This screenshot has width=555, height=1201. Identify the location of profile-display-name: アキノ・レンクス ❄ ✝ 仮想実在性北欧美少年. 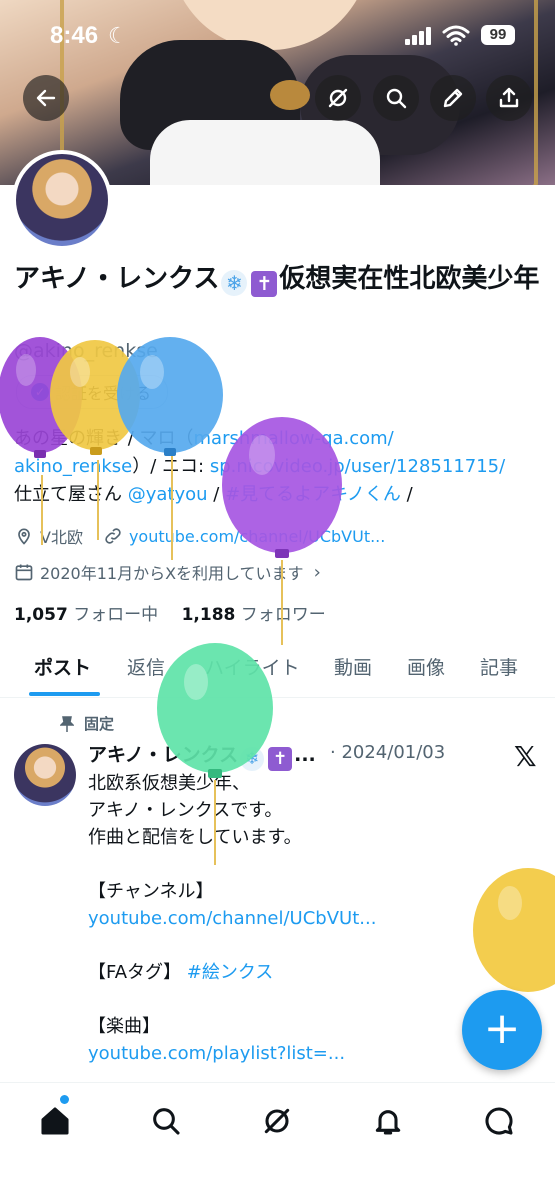
(279, 279).